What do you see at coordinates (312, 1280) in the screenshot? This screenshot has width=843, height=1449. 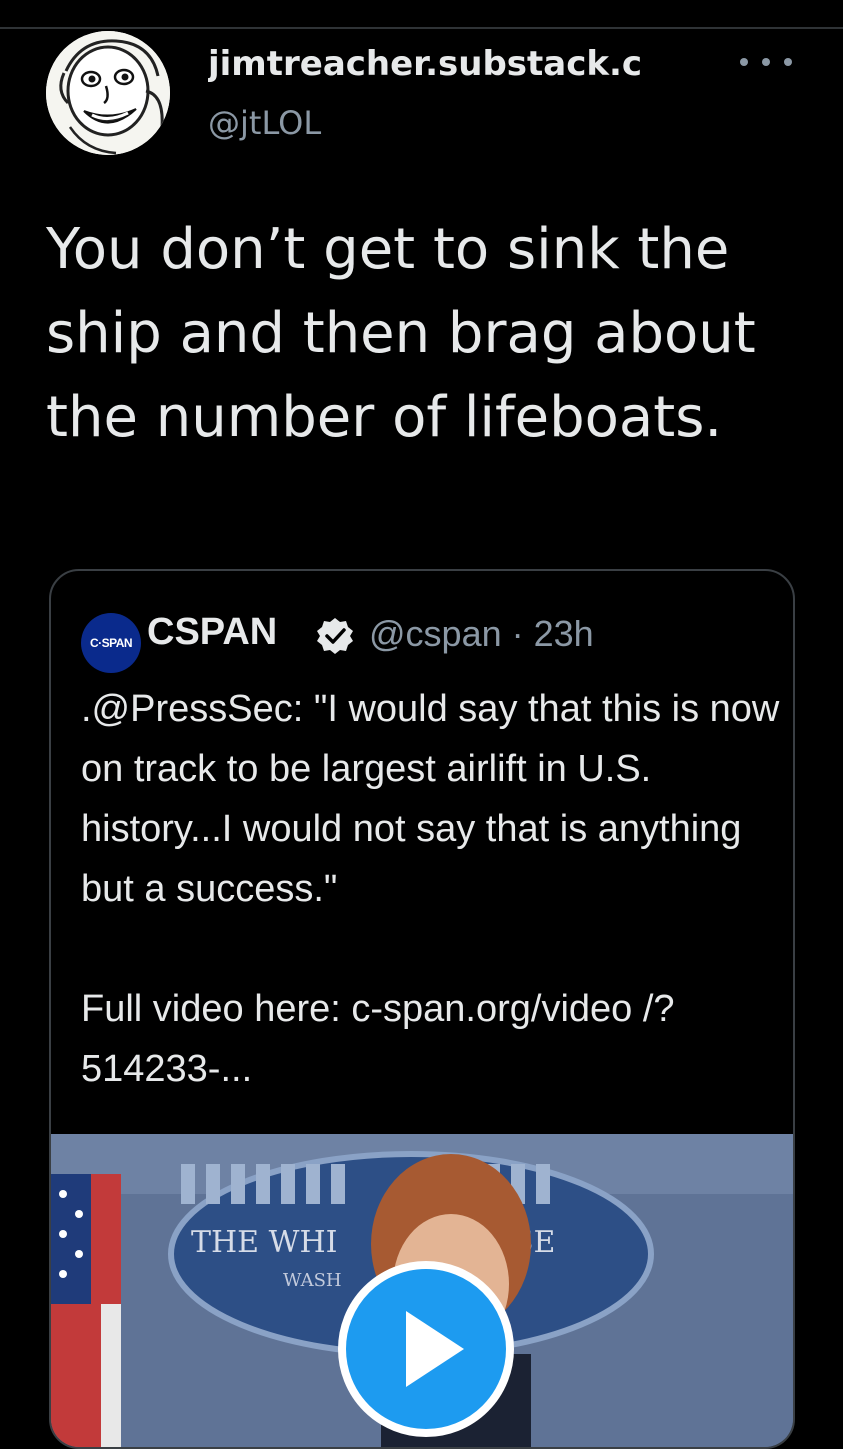 I see `sign-text-3: WASH` at bounding box center [312, 1280].